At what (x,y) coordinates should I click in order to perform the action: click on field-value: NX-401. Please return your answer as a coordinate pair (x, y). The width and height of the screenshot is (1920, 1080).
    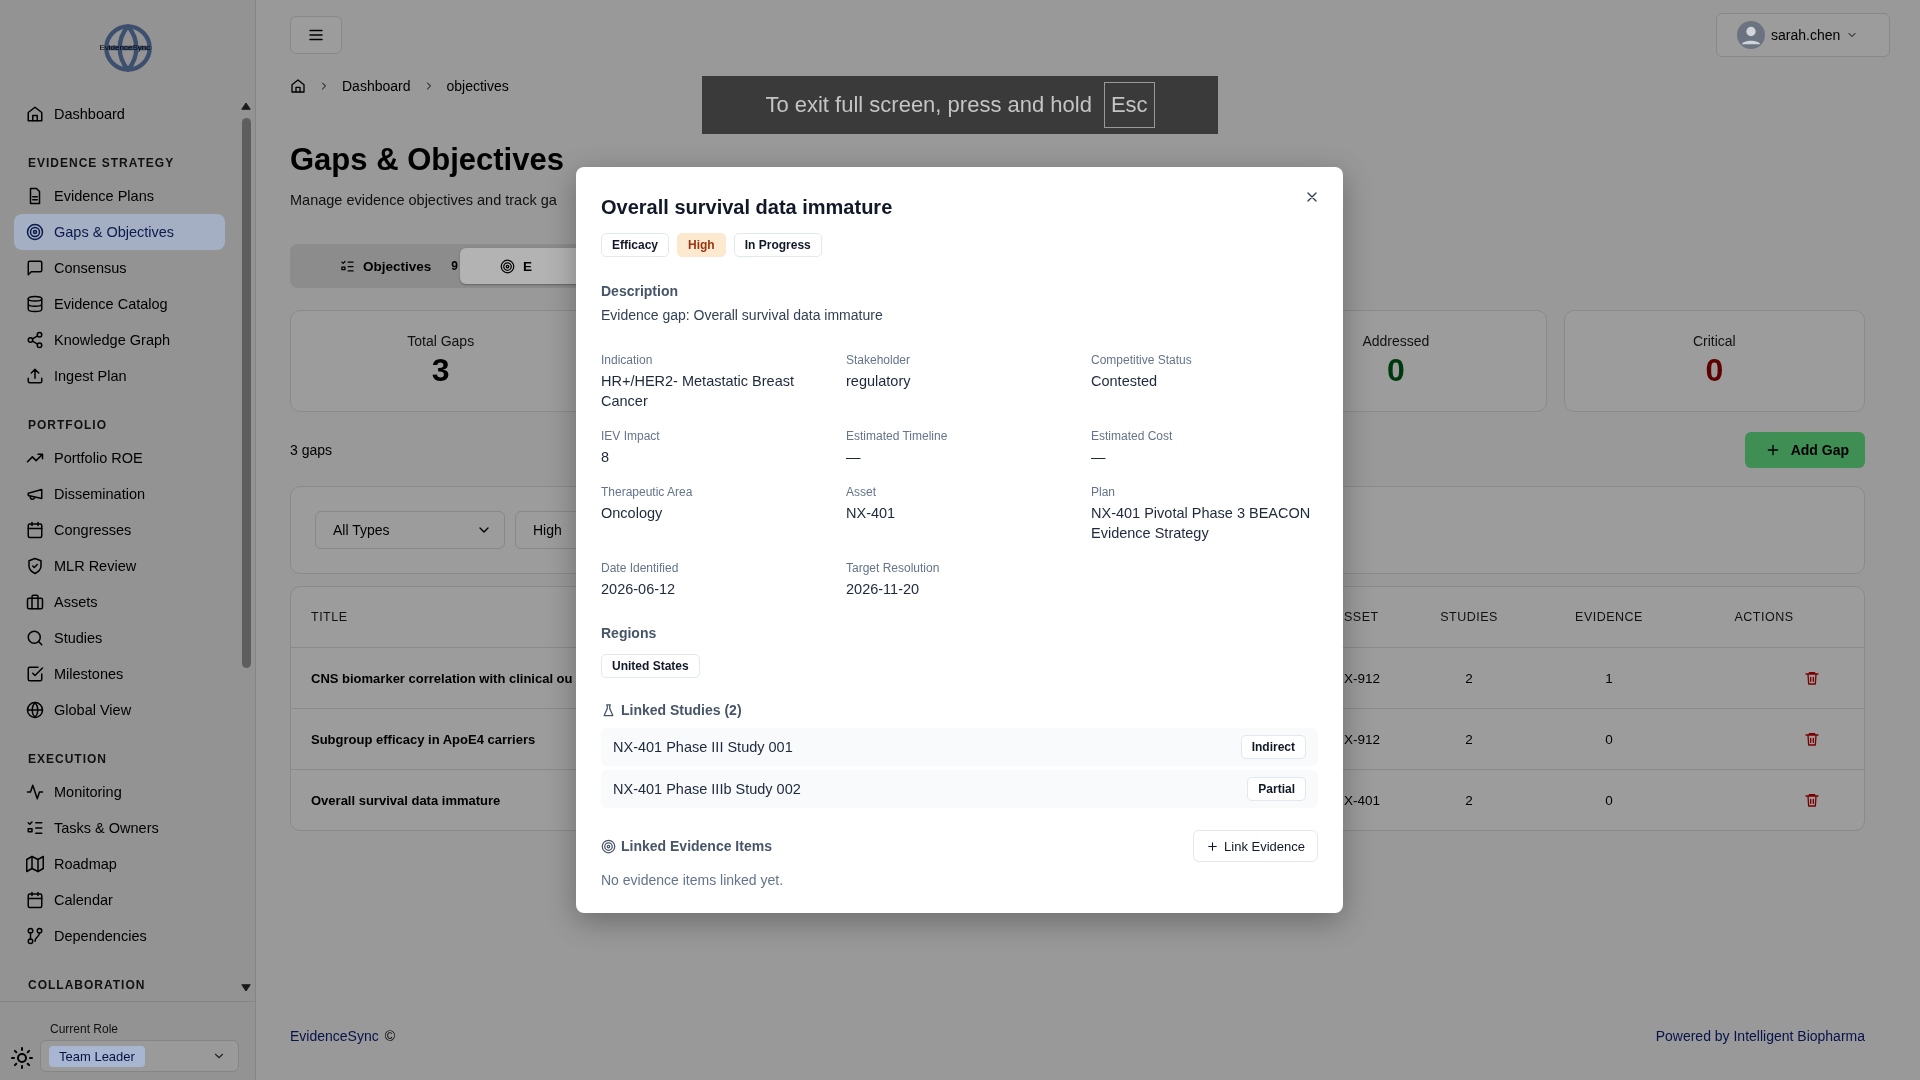
    Looking at the image, I should click on (871, 513).